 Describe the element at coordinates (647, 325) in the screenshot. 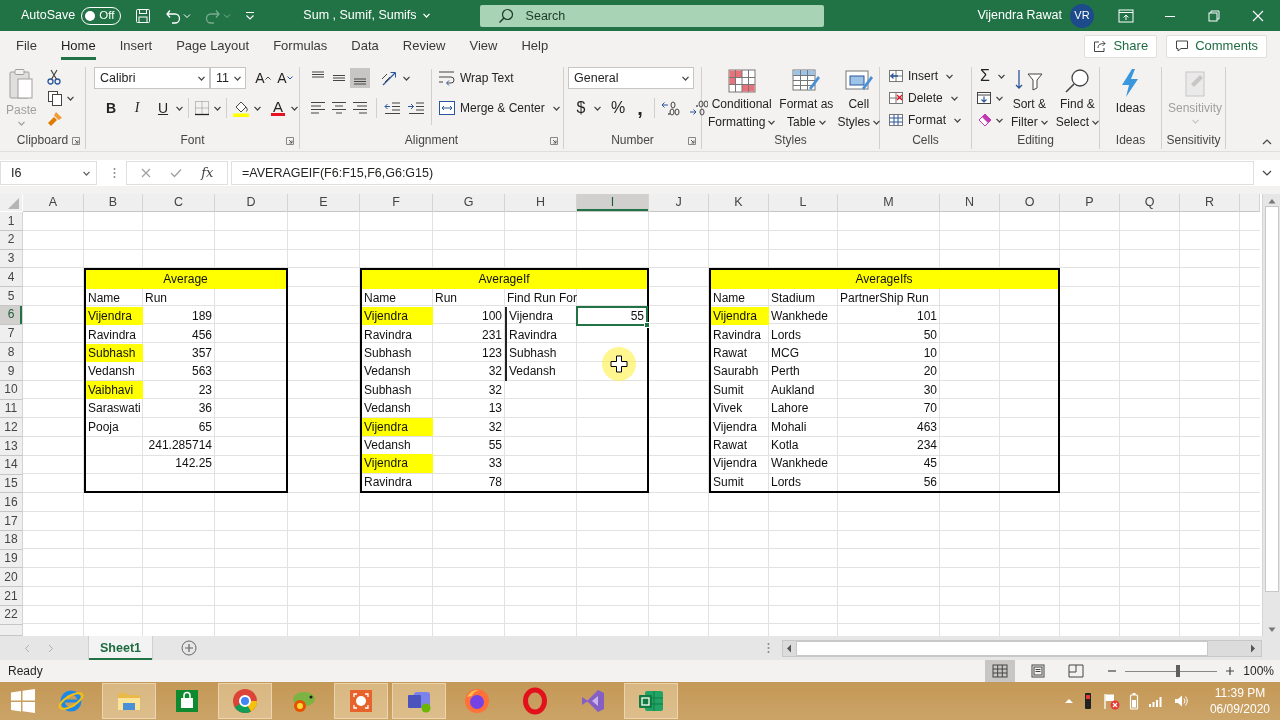

I see `fill-handle` at that location.